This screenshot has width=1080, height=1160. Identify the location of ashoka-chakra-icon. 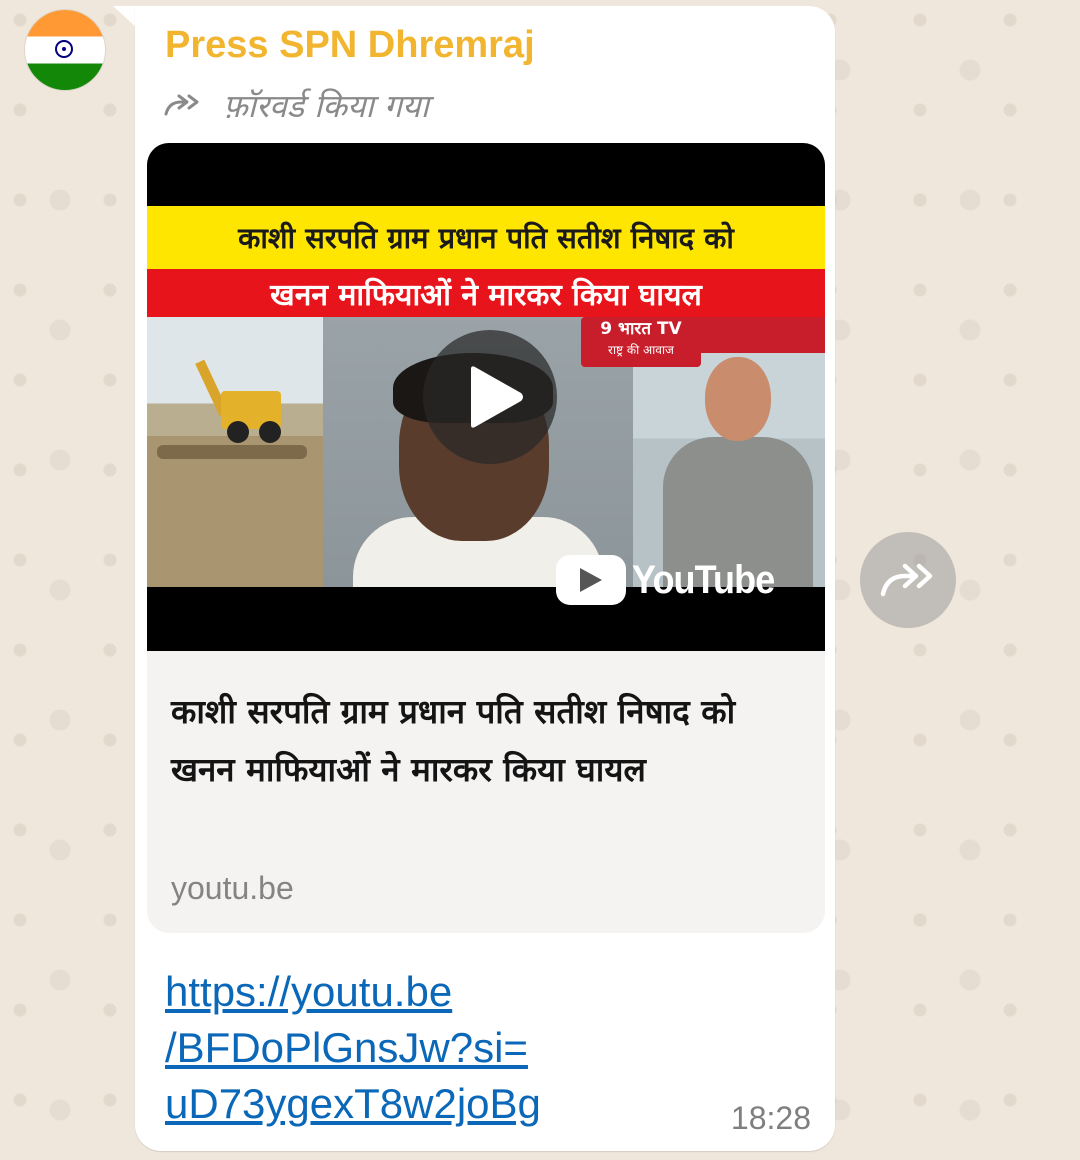
(64, 49).